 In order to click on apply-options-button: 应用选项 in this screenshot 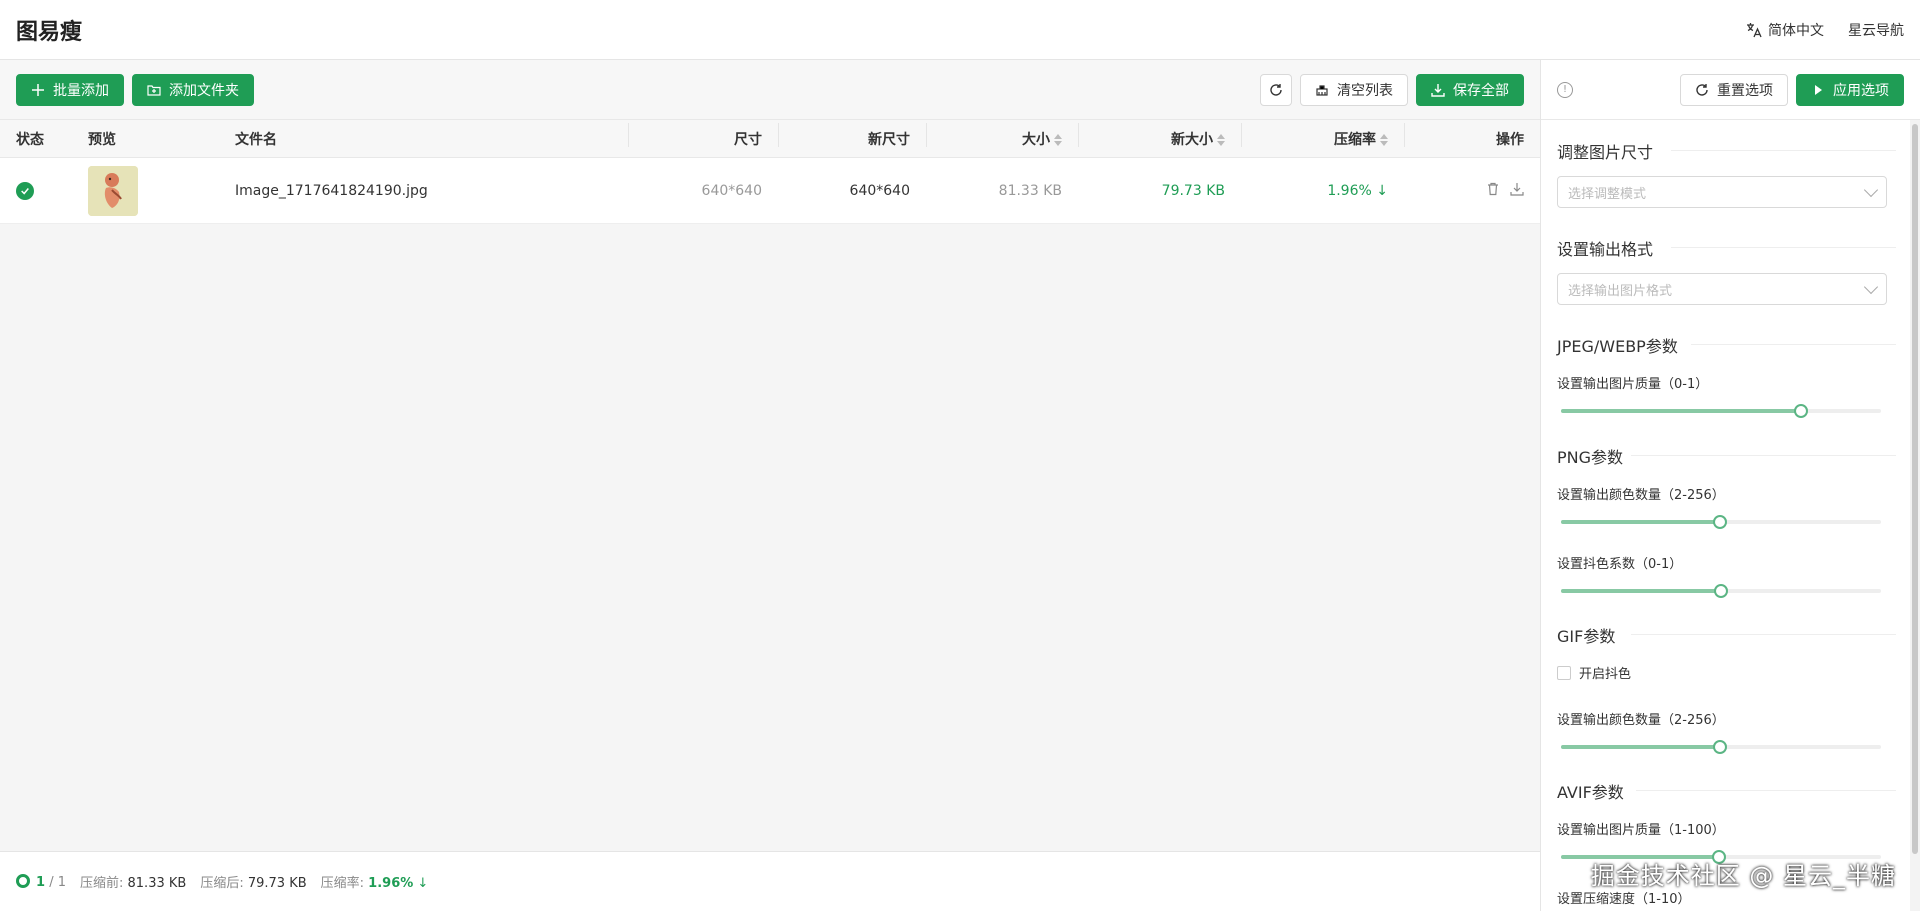, I will do `click(1850, 89)`.